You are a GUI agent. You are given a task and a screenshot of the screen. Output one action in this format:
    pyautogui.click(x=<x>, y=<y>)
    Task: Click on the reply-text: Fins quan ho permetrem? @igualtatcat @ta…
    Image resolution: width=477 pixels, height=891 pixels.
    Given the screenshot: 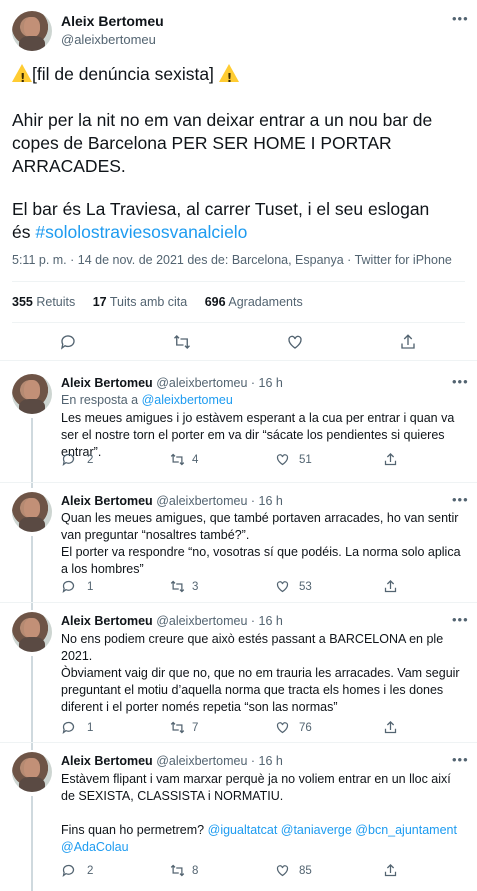 What is the action you would take?
    pyautogui.click(x=263, y=839)
    